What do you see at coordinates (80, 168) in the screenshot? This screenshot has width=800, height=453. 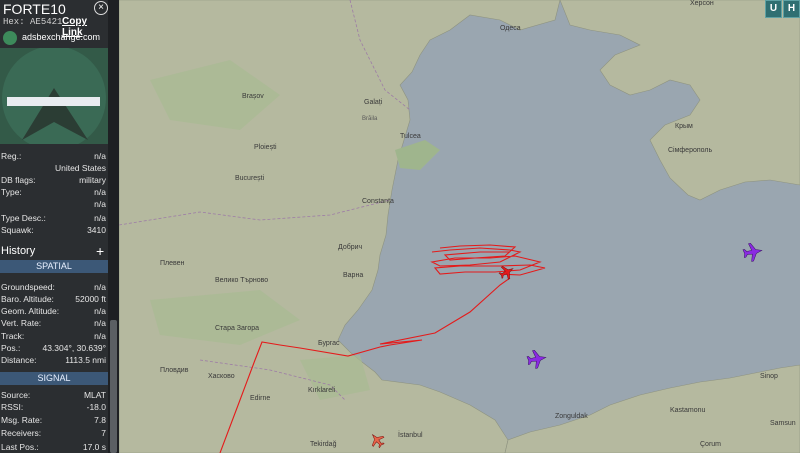 I see `detail-value: United States` at bounding box center [80, 168].